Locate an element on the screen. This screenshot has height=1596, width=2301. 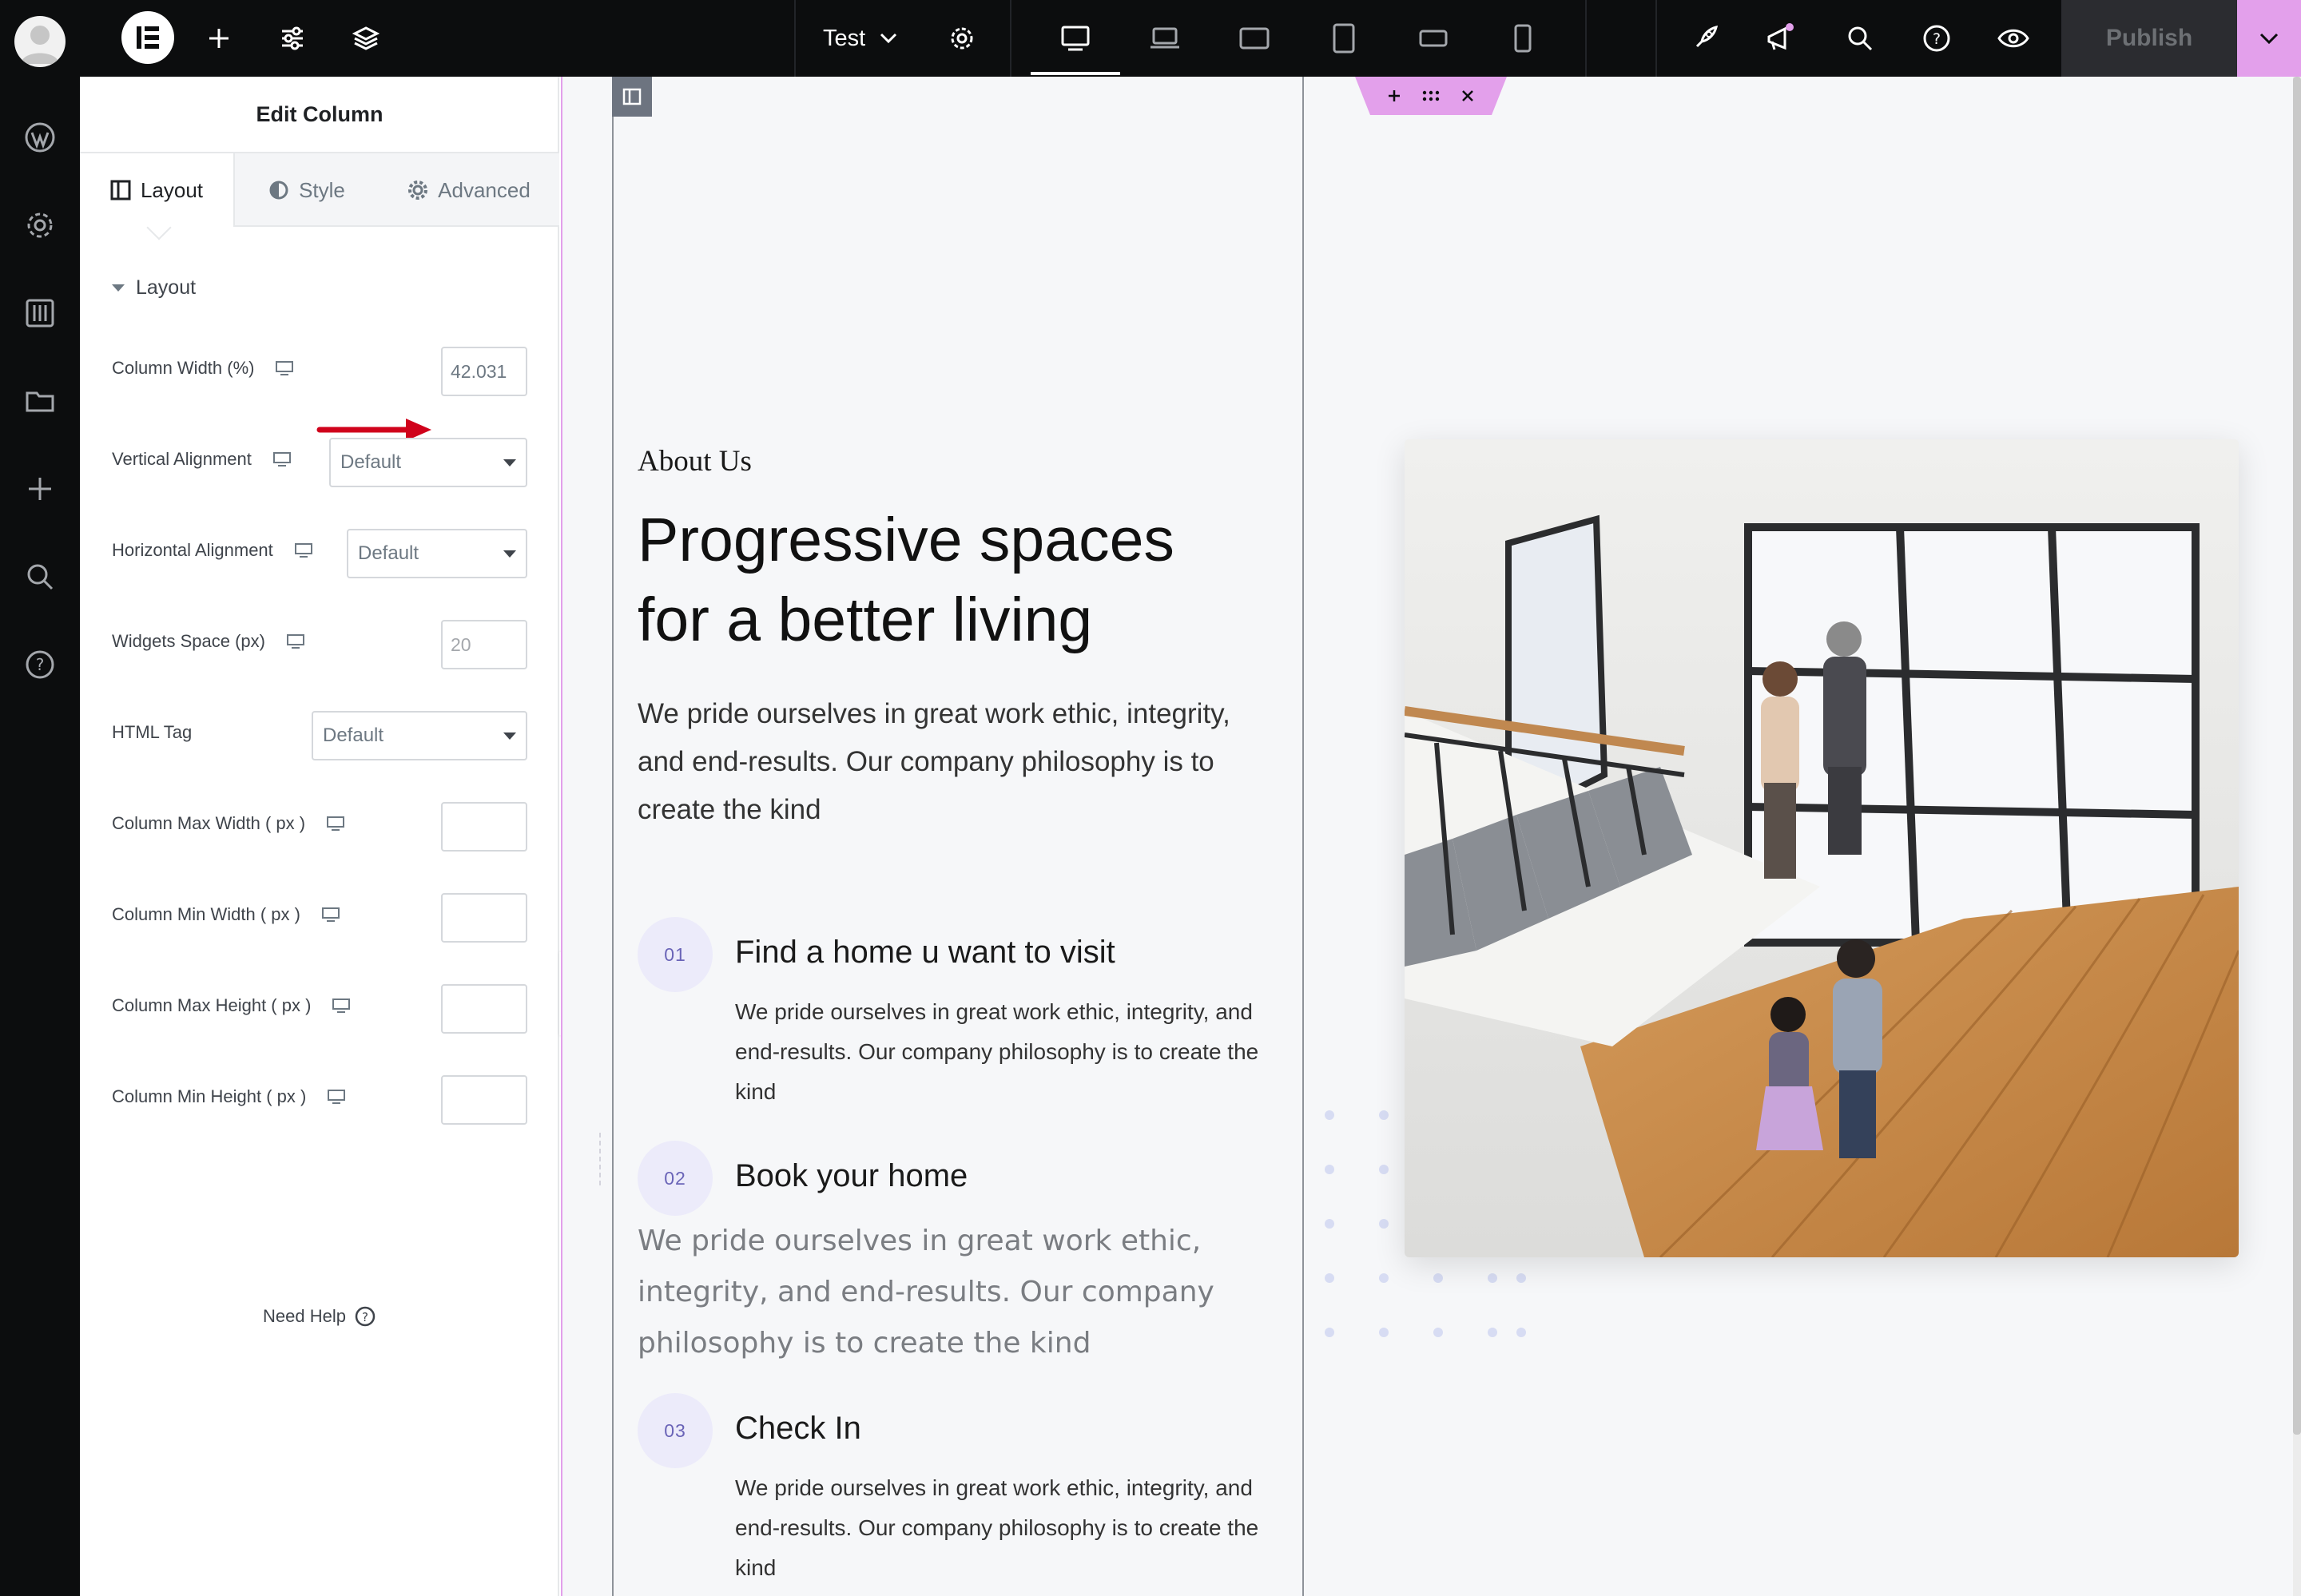
step-number-badge: 02 is located at coordinates (675, 1178).